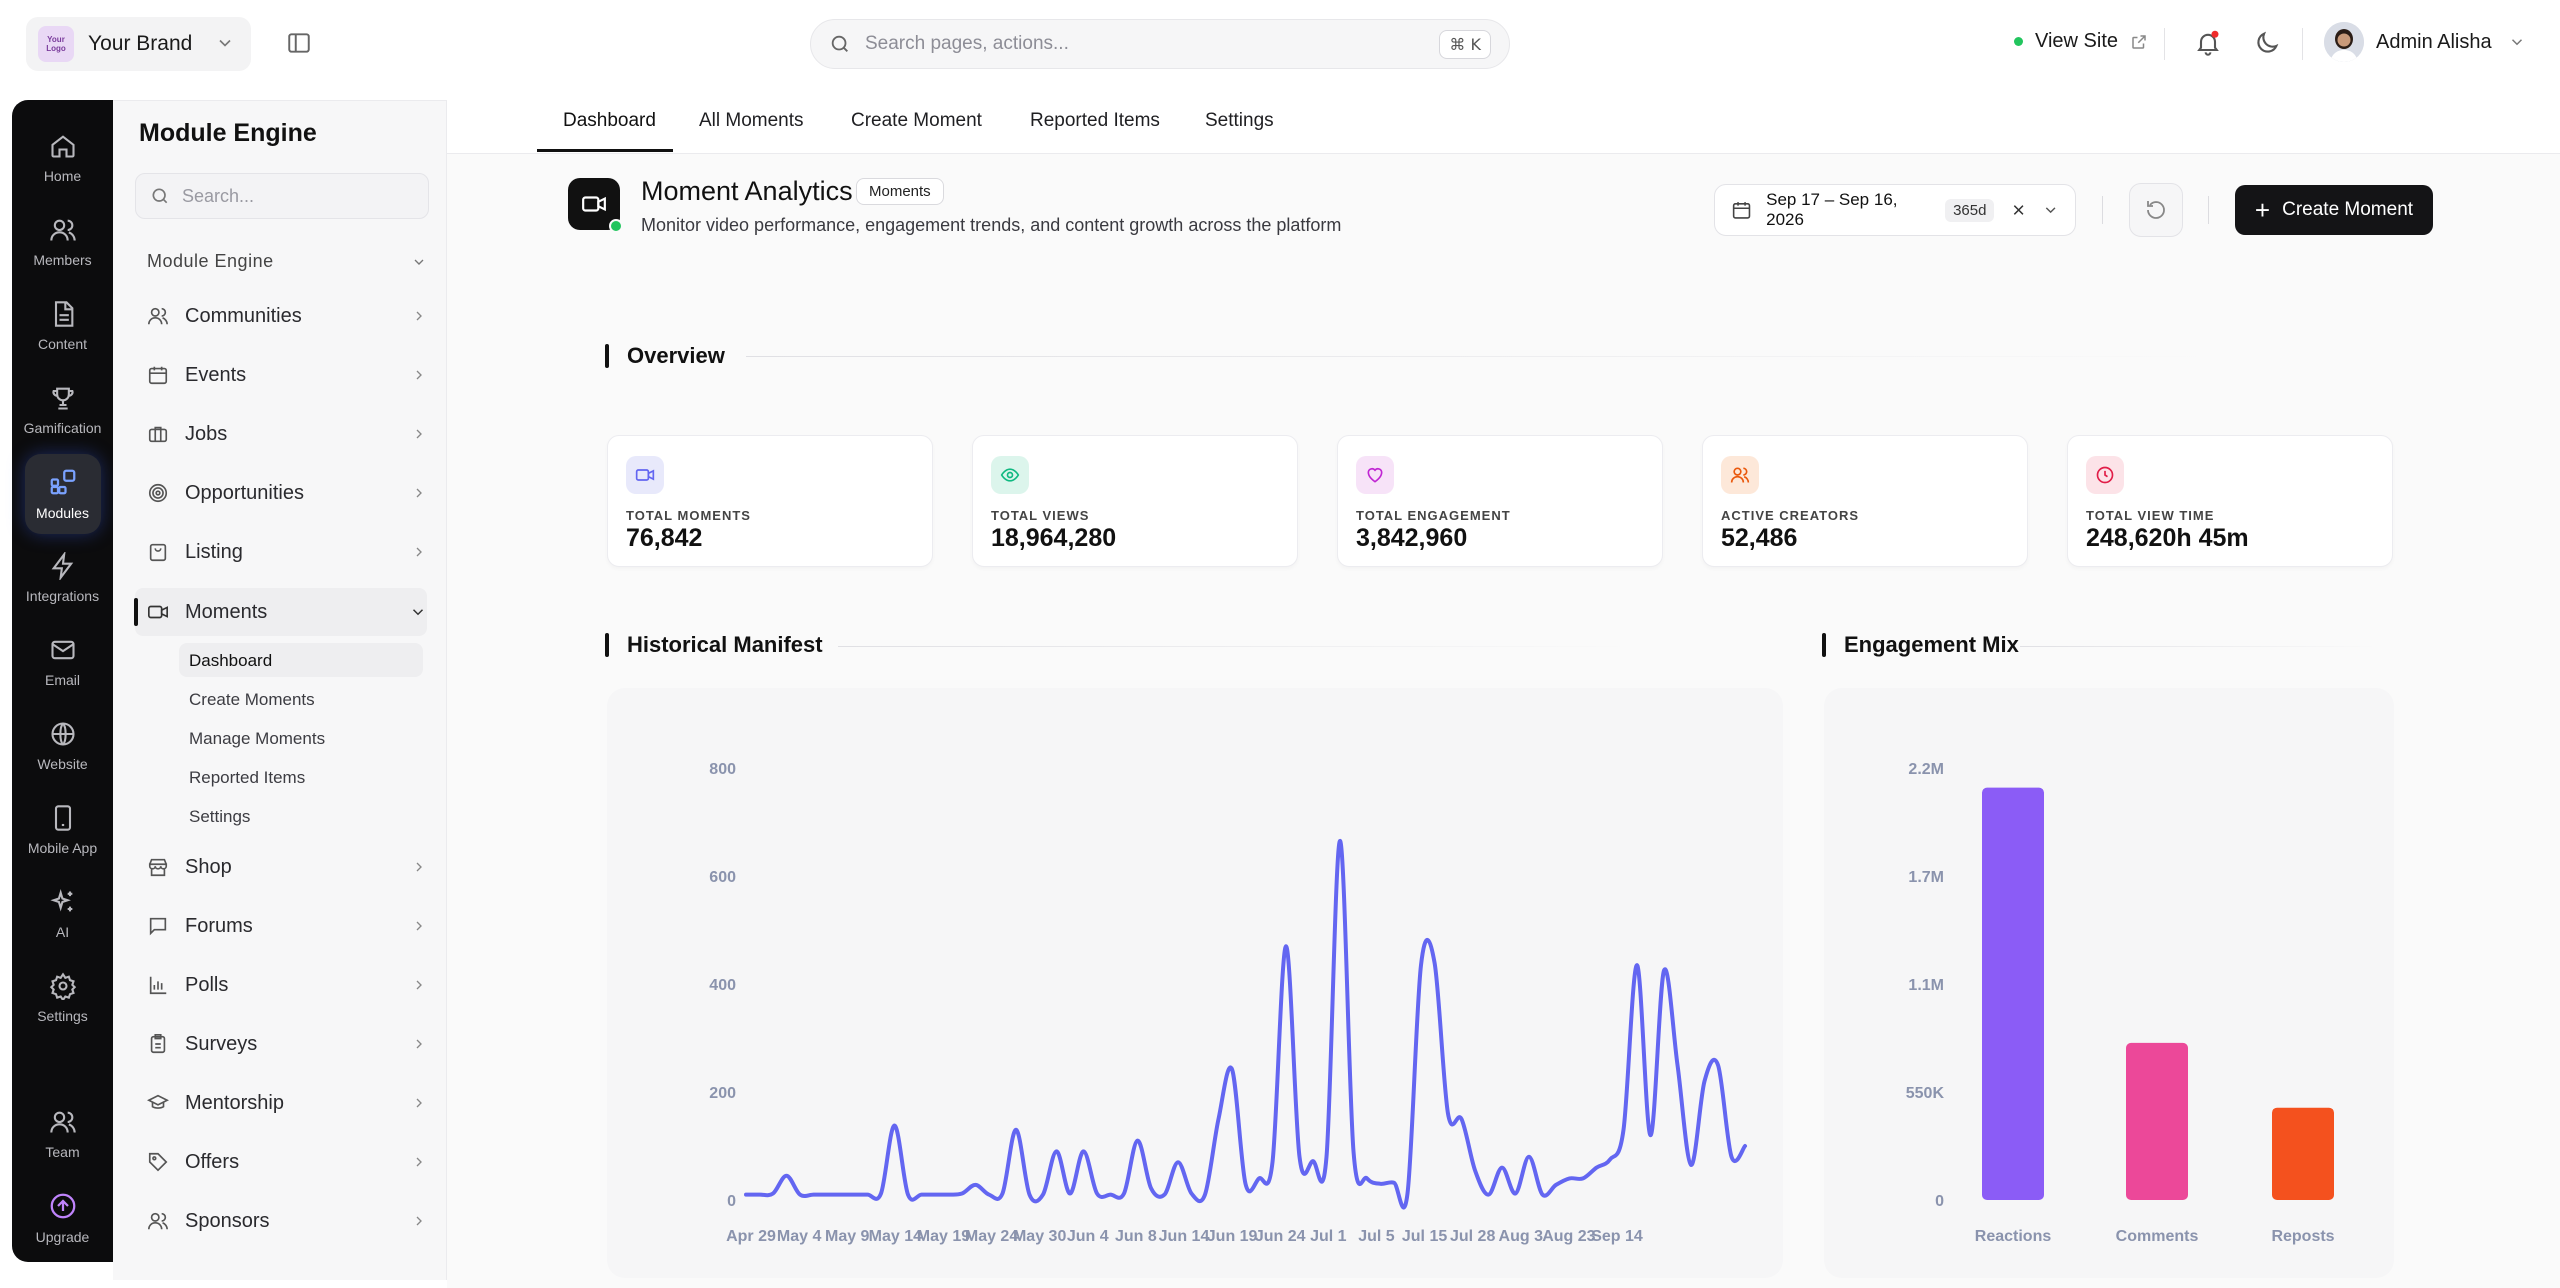  I want to click on module-item-events: Events, so click(287, 375).